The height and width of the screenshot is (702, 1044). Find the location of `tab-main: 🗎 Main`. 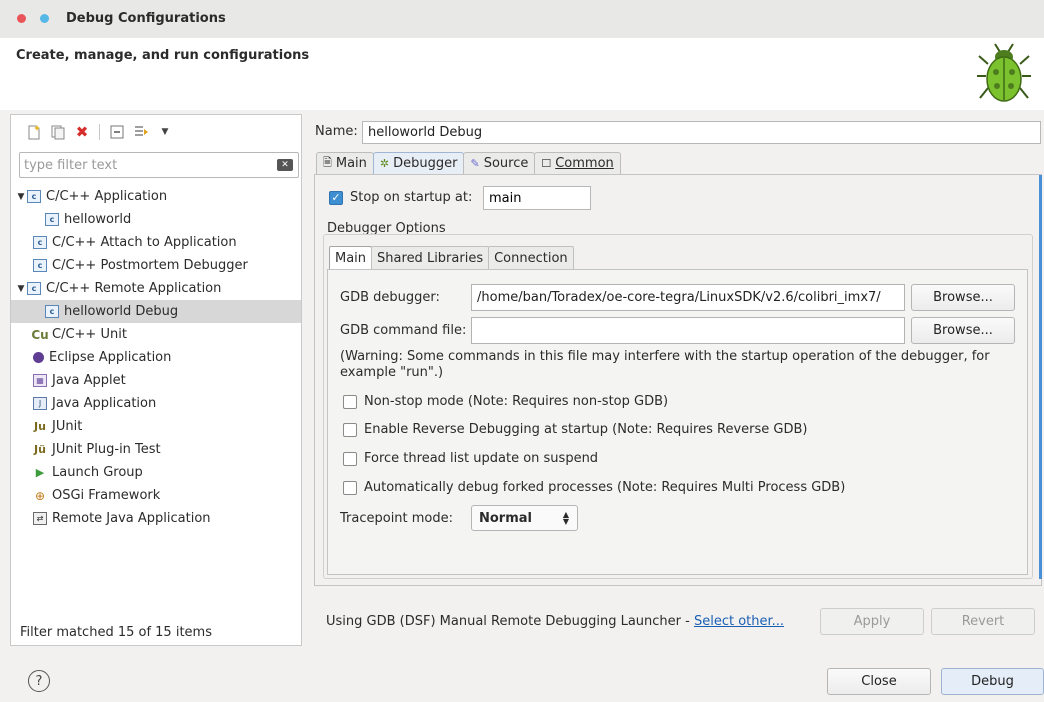

tab-main: 🗎 Main is located at coordinates (345, 163).